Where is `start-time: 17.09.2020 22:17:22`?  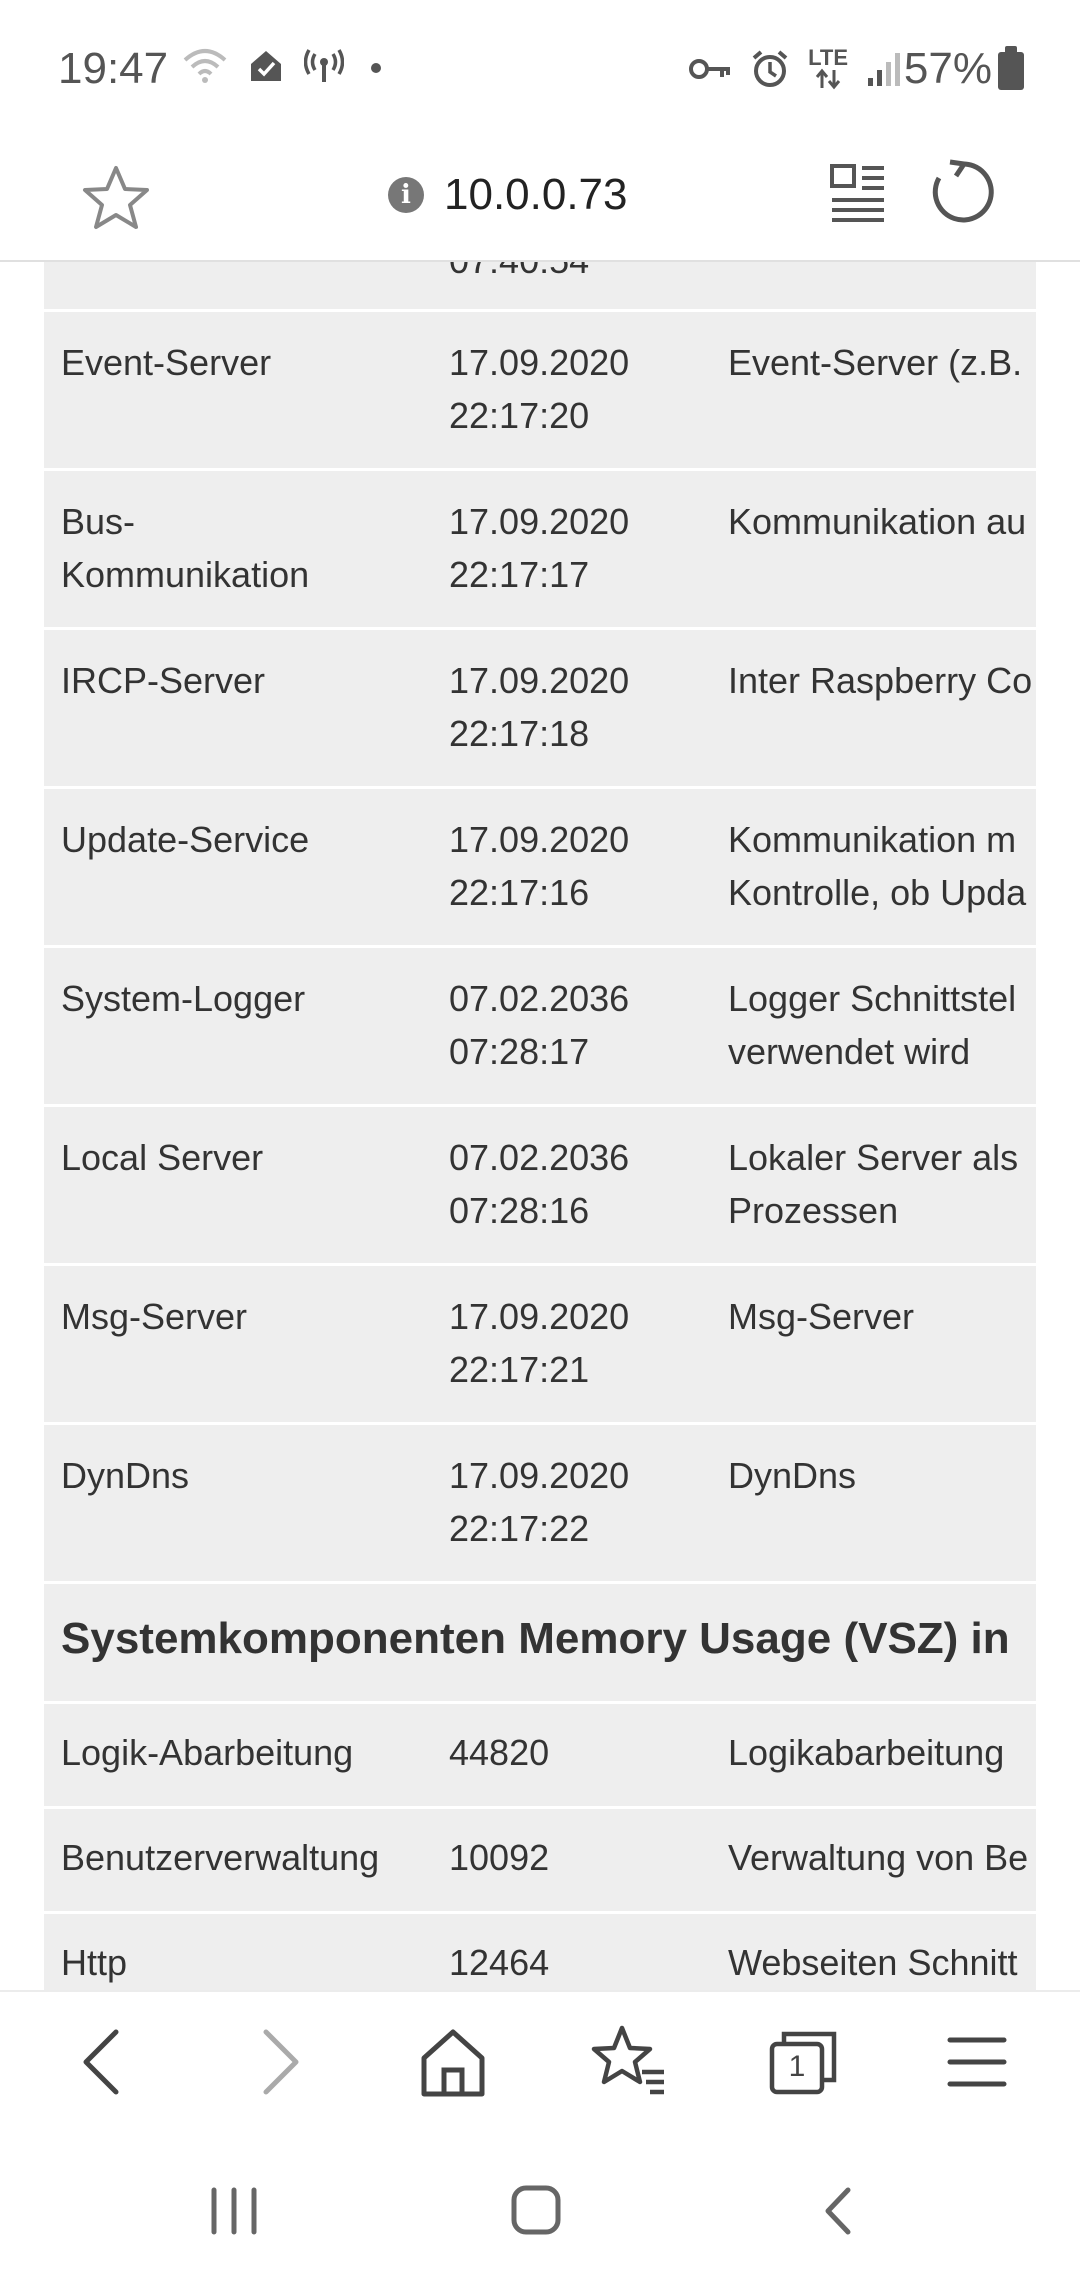
start-time: 17.09.2020 22:17:22 is located at coordinates (539, 1502).